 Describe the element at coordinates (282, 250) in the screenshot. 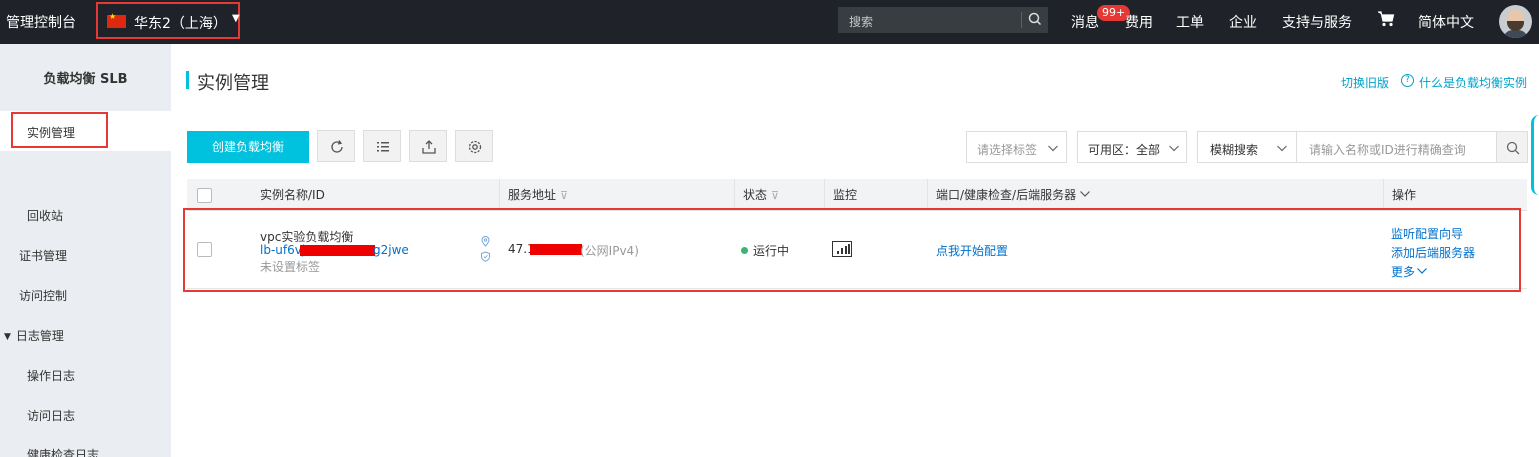

I see `instance-id-prefix: lb-uf6vj` at that location.